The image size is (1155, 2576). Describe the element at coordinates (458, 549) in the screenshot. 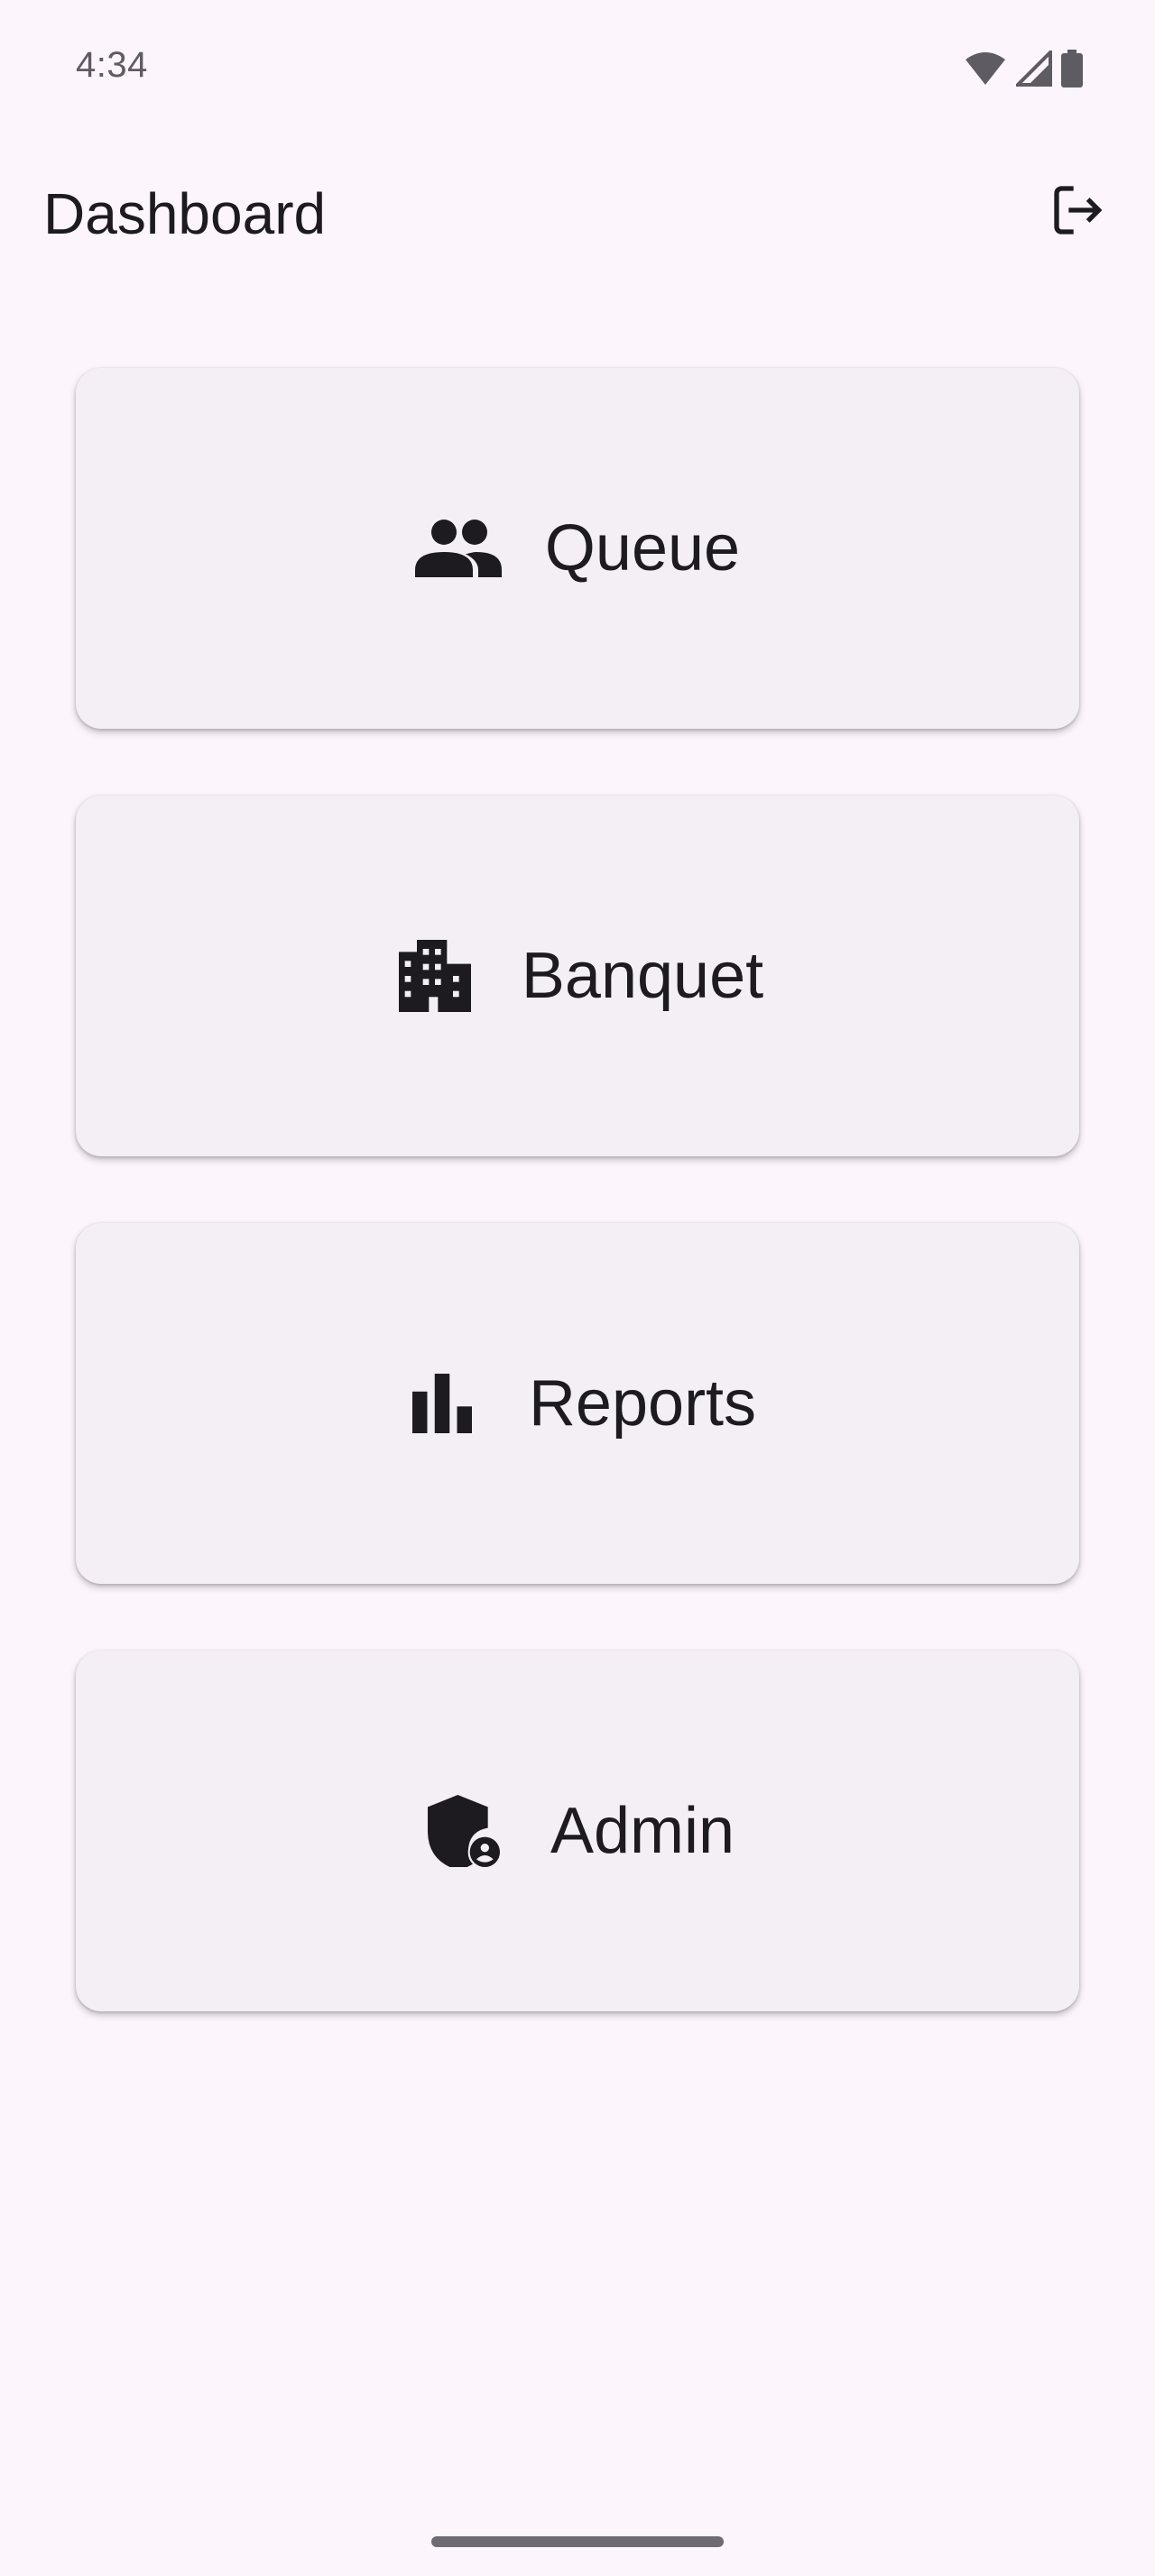

I see `people-icon` at that location.